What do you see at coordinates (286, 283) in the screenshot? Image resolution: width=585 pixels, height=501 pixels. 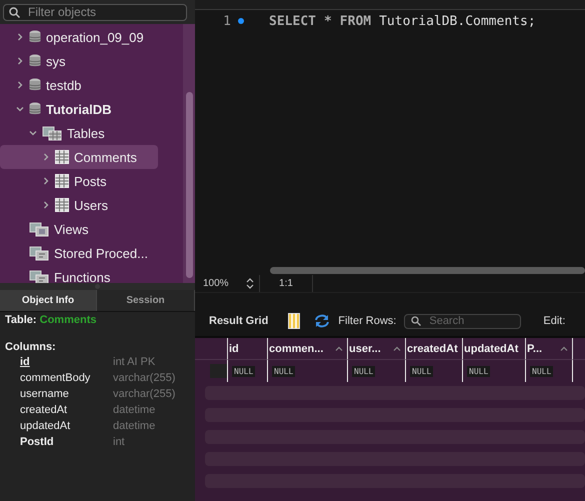 I see `cursor-position: 1:1` at bounding box center [286, 283].